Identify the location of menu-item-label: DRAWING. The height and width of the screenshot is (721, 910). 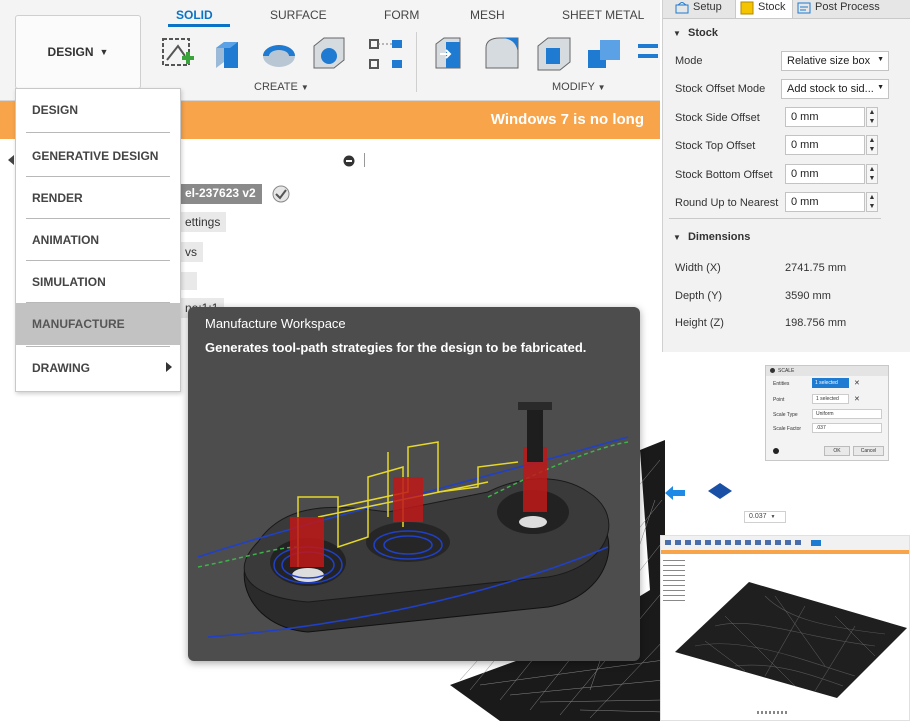
(61, 368).